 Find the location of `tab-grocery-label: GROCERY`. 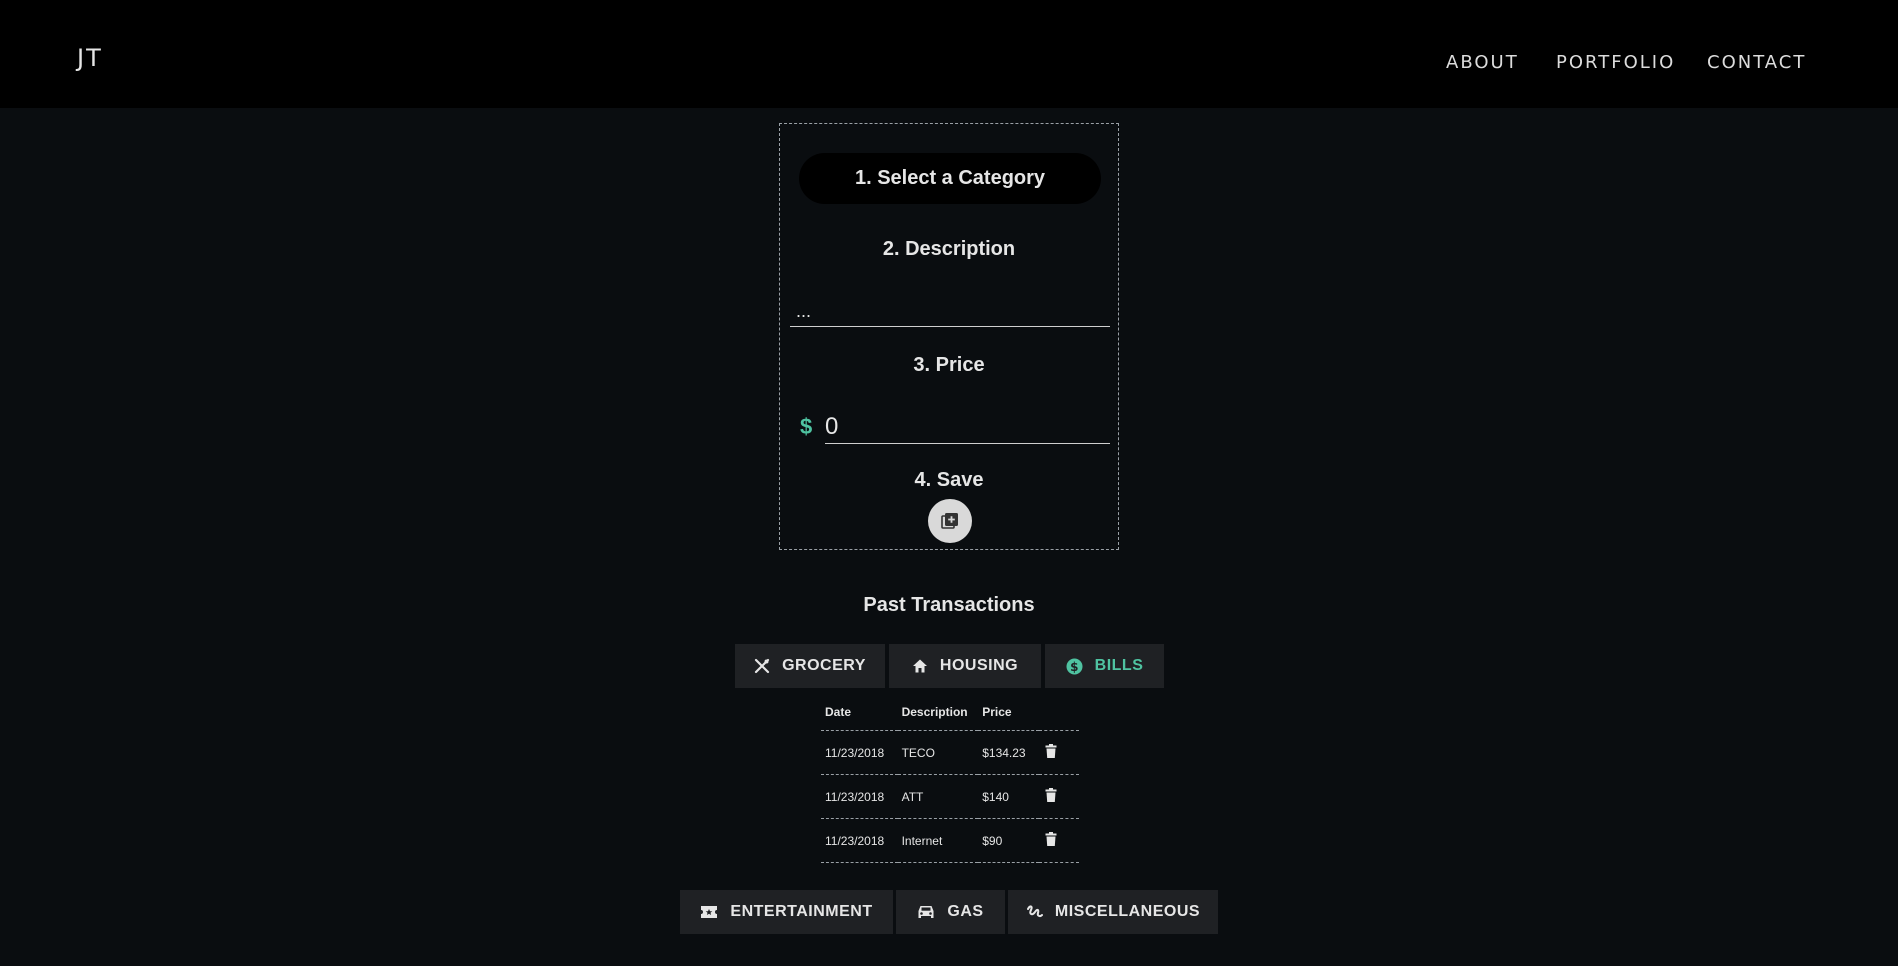

tab-grocery-label: GROCERY is located at coordinates (824, 665).